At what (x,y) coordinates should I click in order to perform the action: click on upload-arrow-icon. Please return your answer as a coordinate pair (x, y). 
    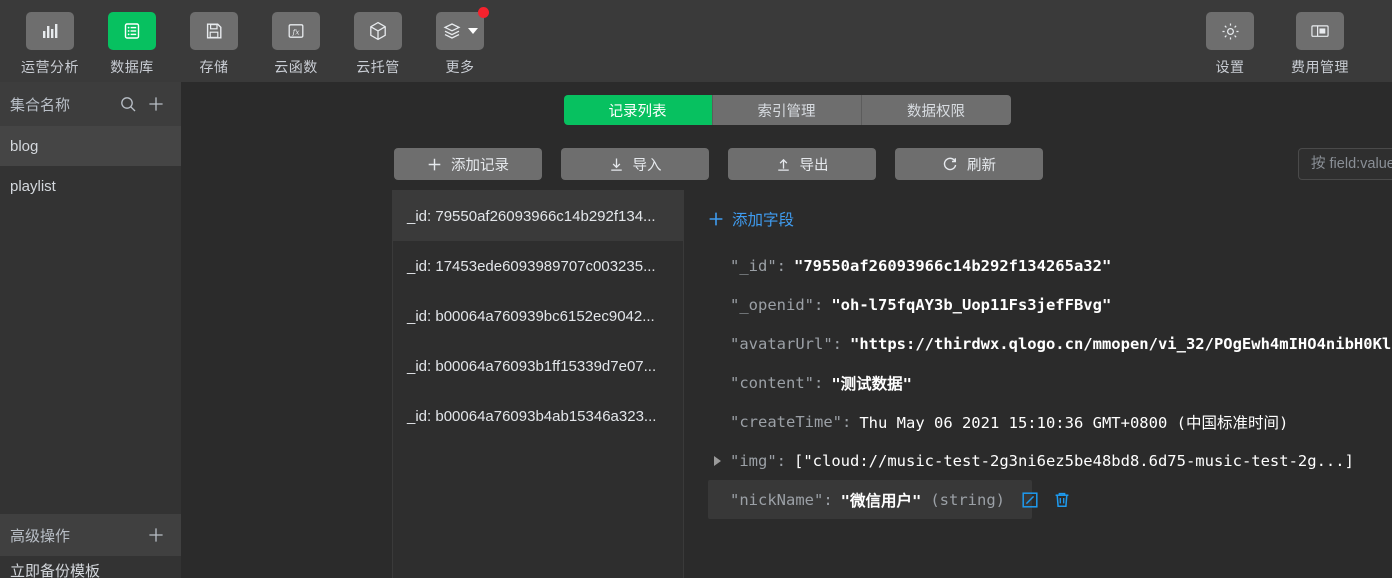
    Looking at the image, I should click on (783, 164).